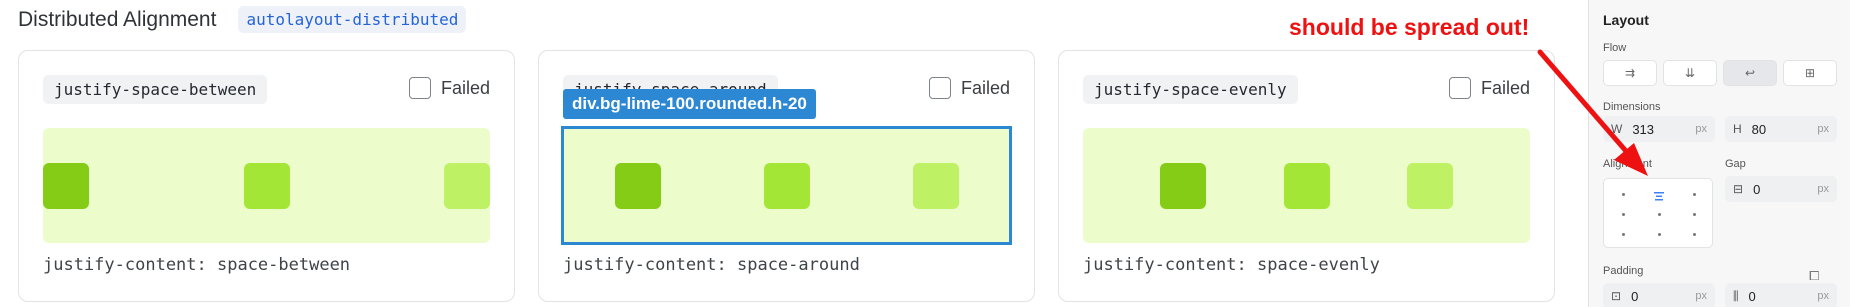  Describe the element at coordinates (1592, 112) in the screenshot. I see `annotation-arrow-icon` at that location.